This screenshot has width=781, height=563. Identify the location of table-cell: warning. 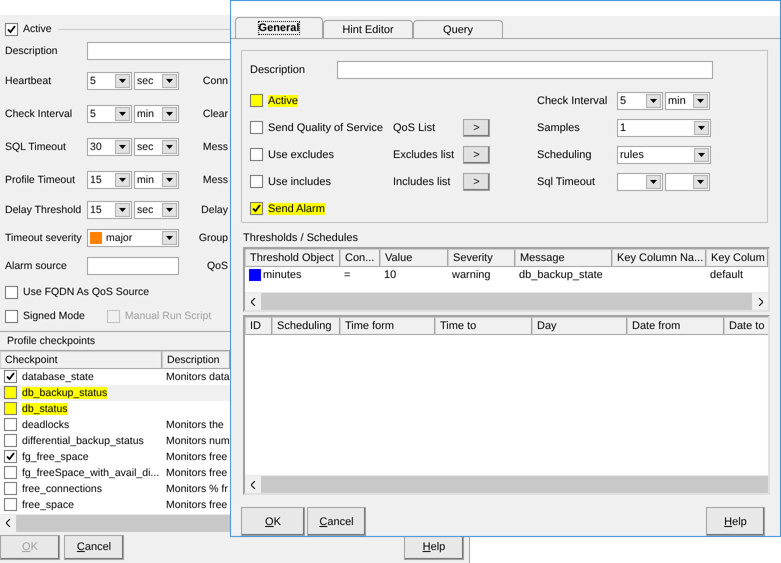
(471, 274).